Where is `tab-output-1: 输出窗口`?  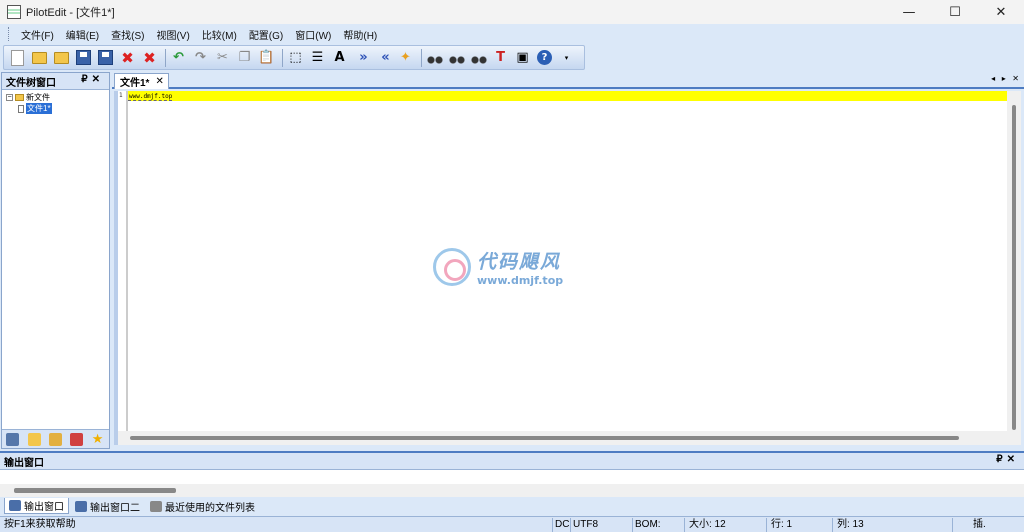
tab-output-1: 输出窗口 is located at coordinates (36, 506).